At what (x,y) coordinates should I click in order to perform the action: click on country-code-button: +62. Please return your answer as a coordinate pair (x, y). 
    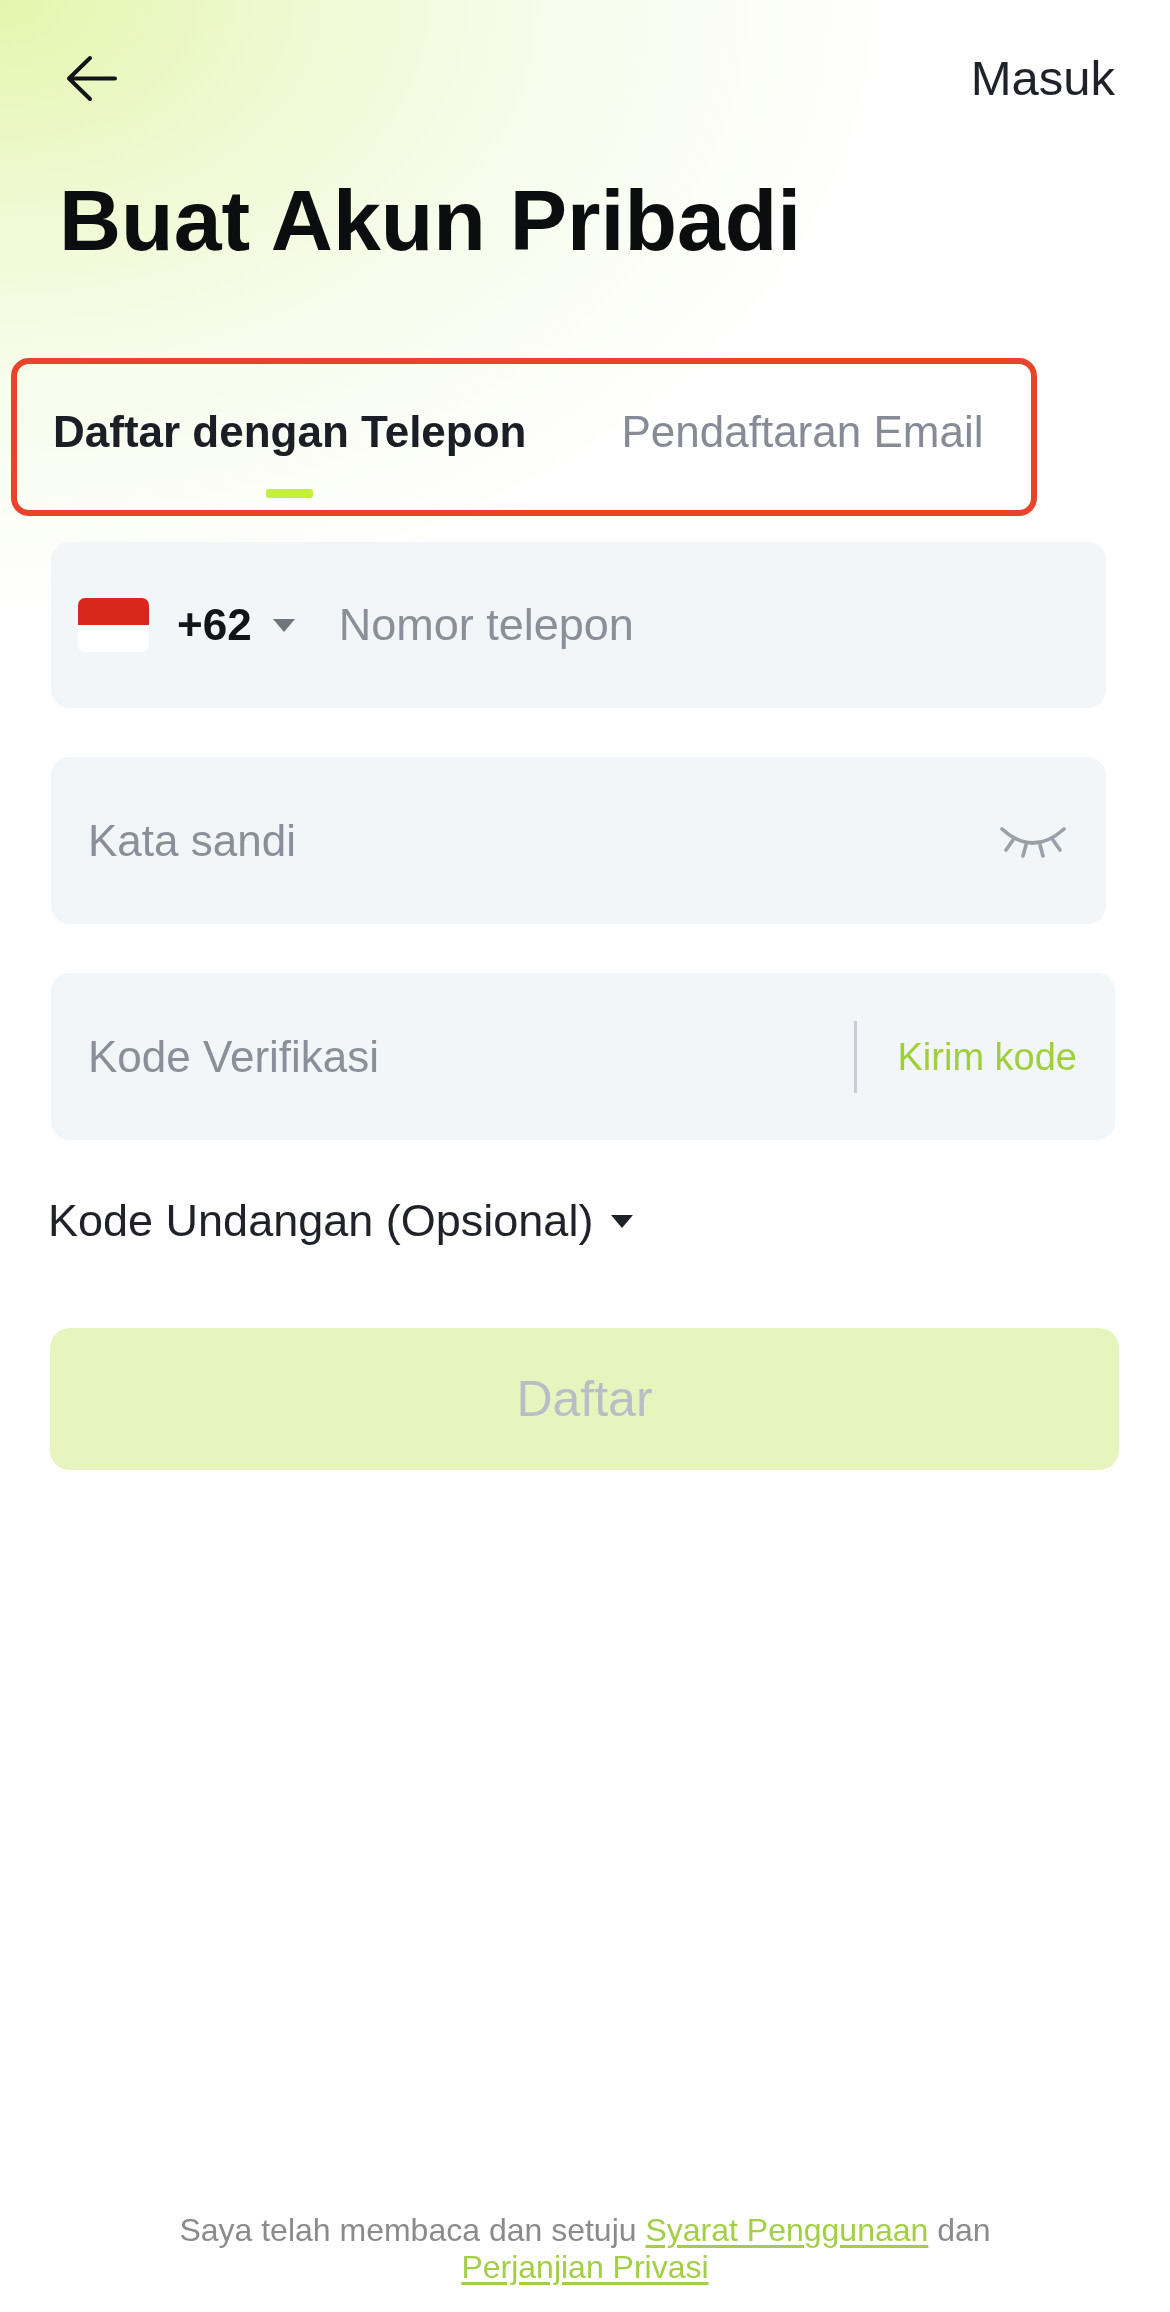
    Looking at the image, I should click on (186, 625).